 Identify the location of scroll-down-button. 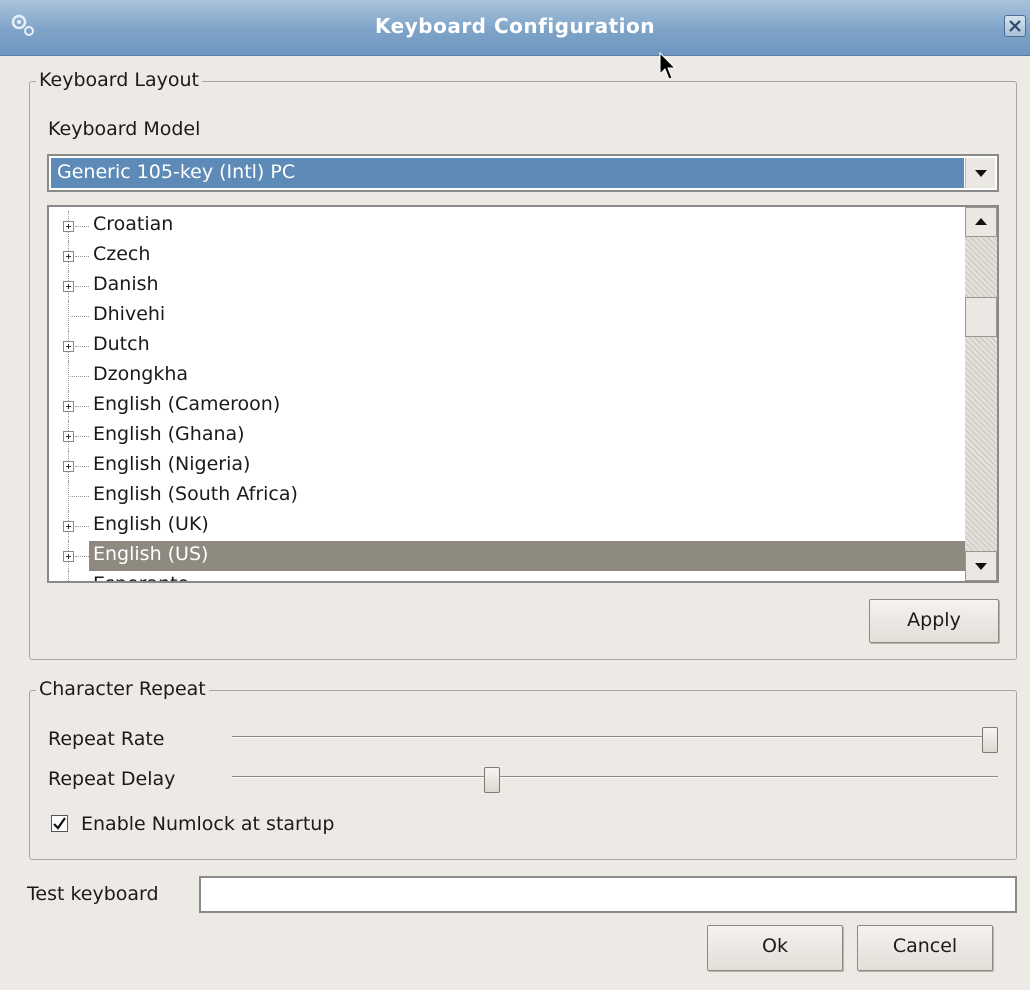
(981, 566).